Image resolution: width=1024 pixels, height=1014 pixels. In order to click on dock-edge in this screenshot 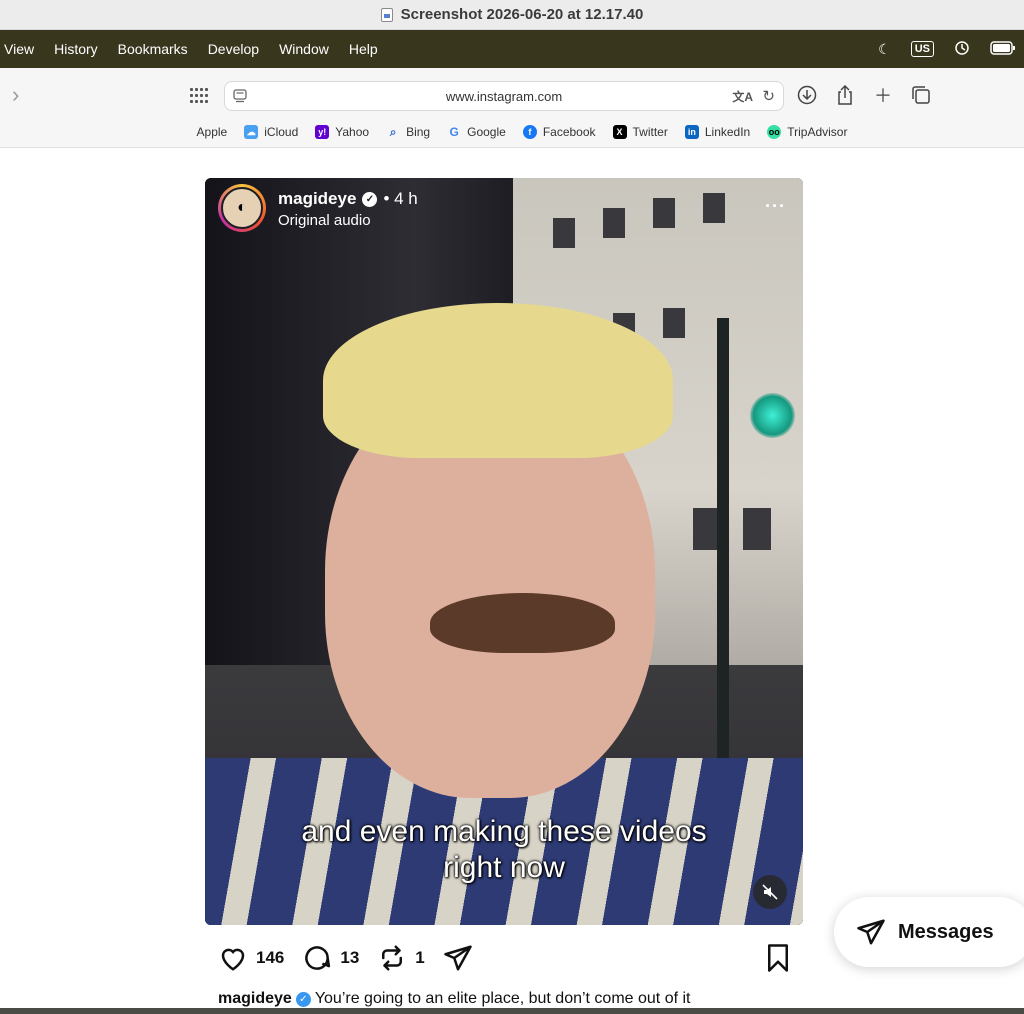, I will do `click(512, 1011)`.